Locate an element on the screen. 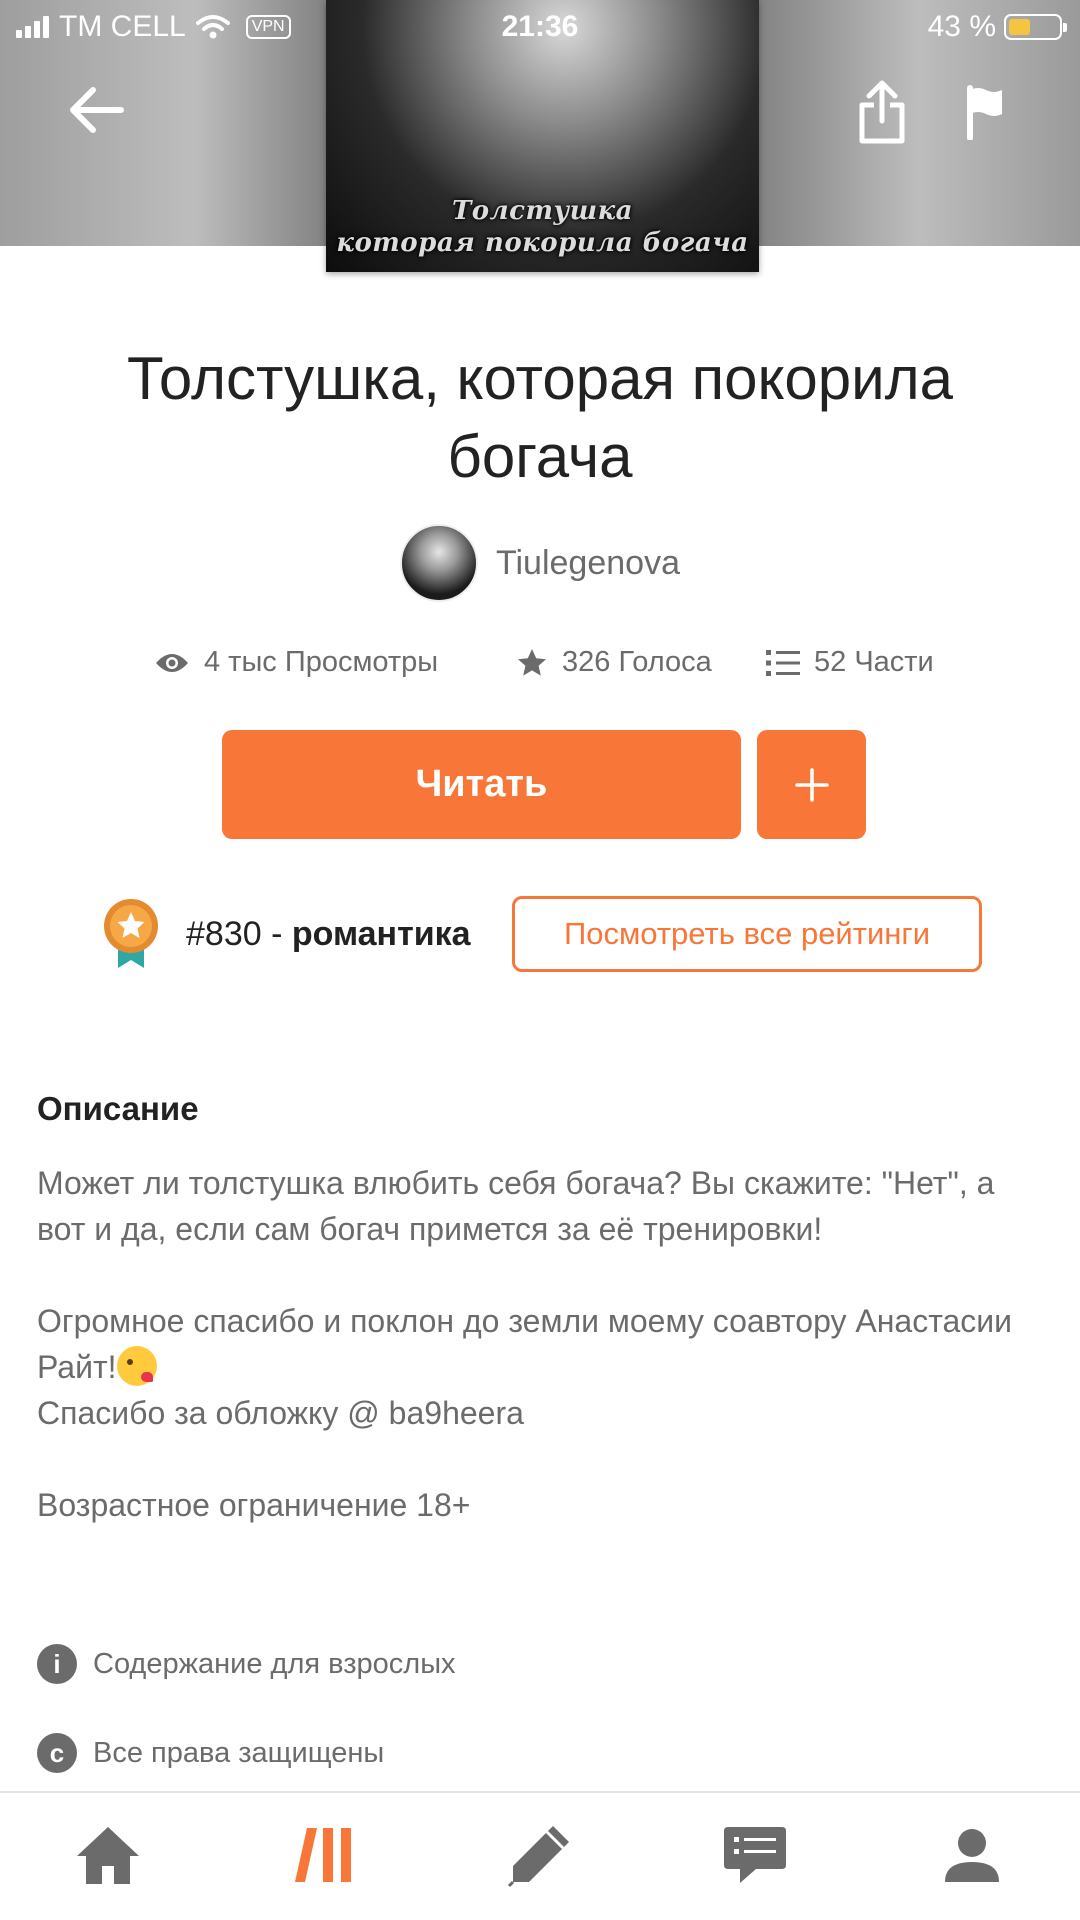  copyright-label: Все права защищены is located at coordinates (239, 1752).